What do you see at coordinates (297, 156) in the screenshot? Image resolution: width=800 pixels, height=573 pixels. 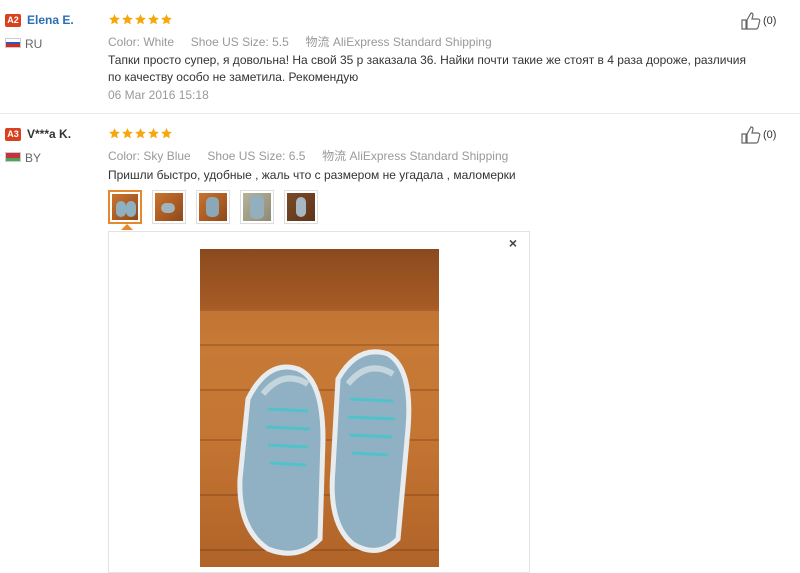 I see `size-value: 6.5` at bounding box center [297, 156].